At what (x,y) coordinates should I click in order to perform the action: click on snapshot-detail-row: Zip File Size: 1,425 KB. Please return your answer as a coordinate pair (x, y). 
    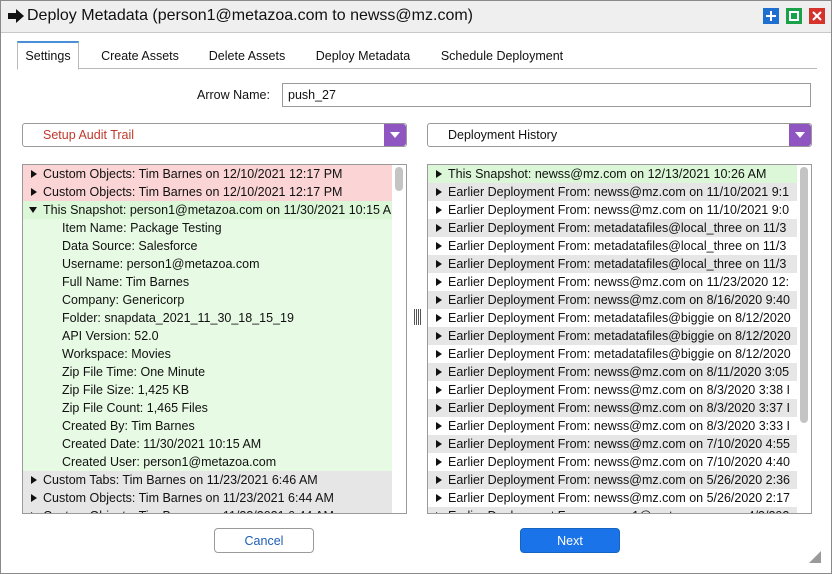
    Looking at the image, I should click on (207, 390).